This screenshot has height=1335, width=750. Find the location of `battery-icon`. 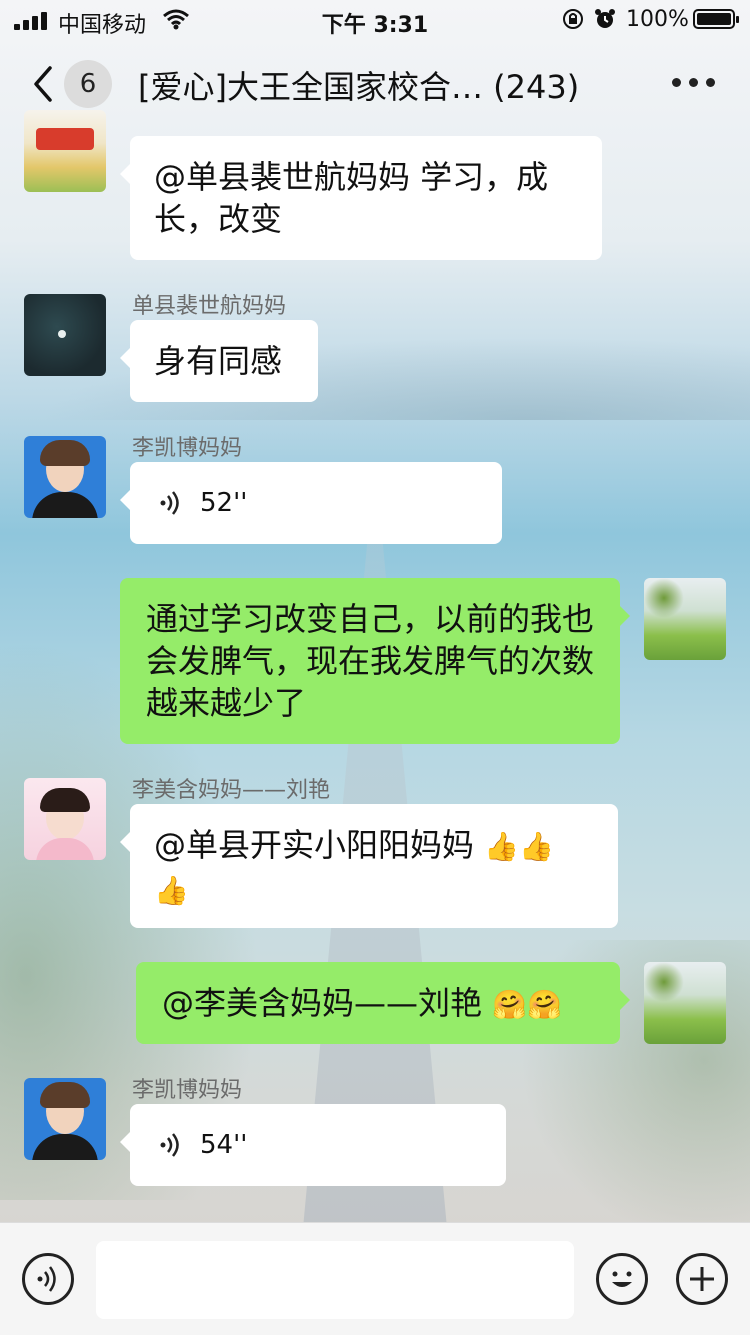

battery-icon is located at coordinates (716, 19).